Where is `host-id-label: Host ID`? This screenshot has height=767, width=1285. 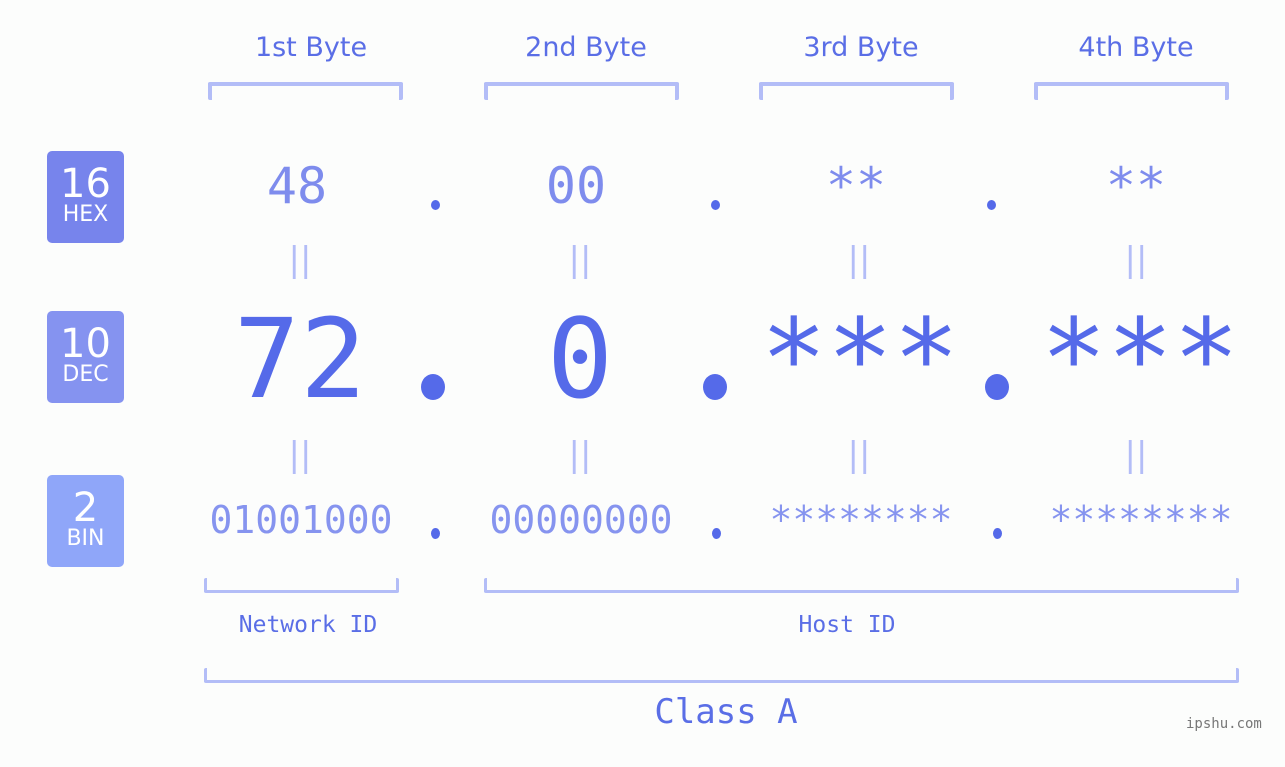
host-id-label: Host ID is located at coordinates (847, 625).